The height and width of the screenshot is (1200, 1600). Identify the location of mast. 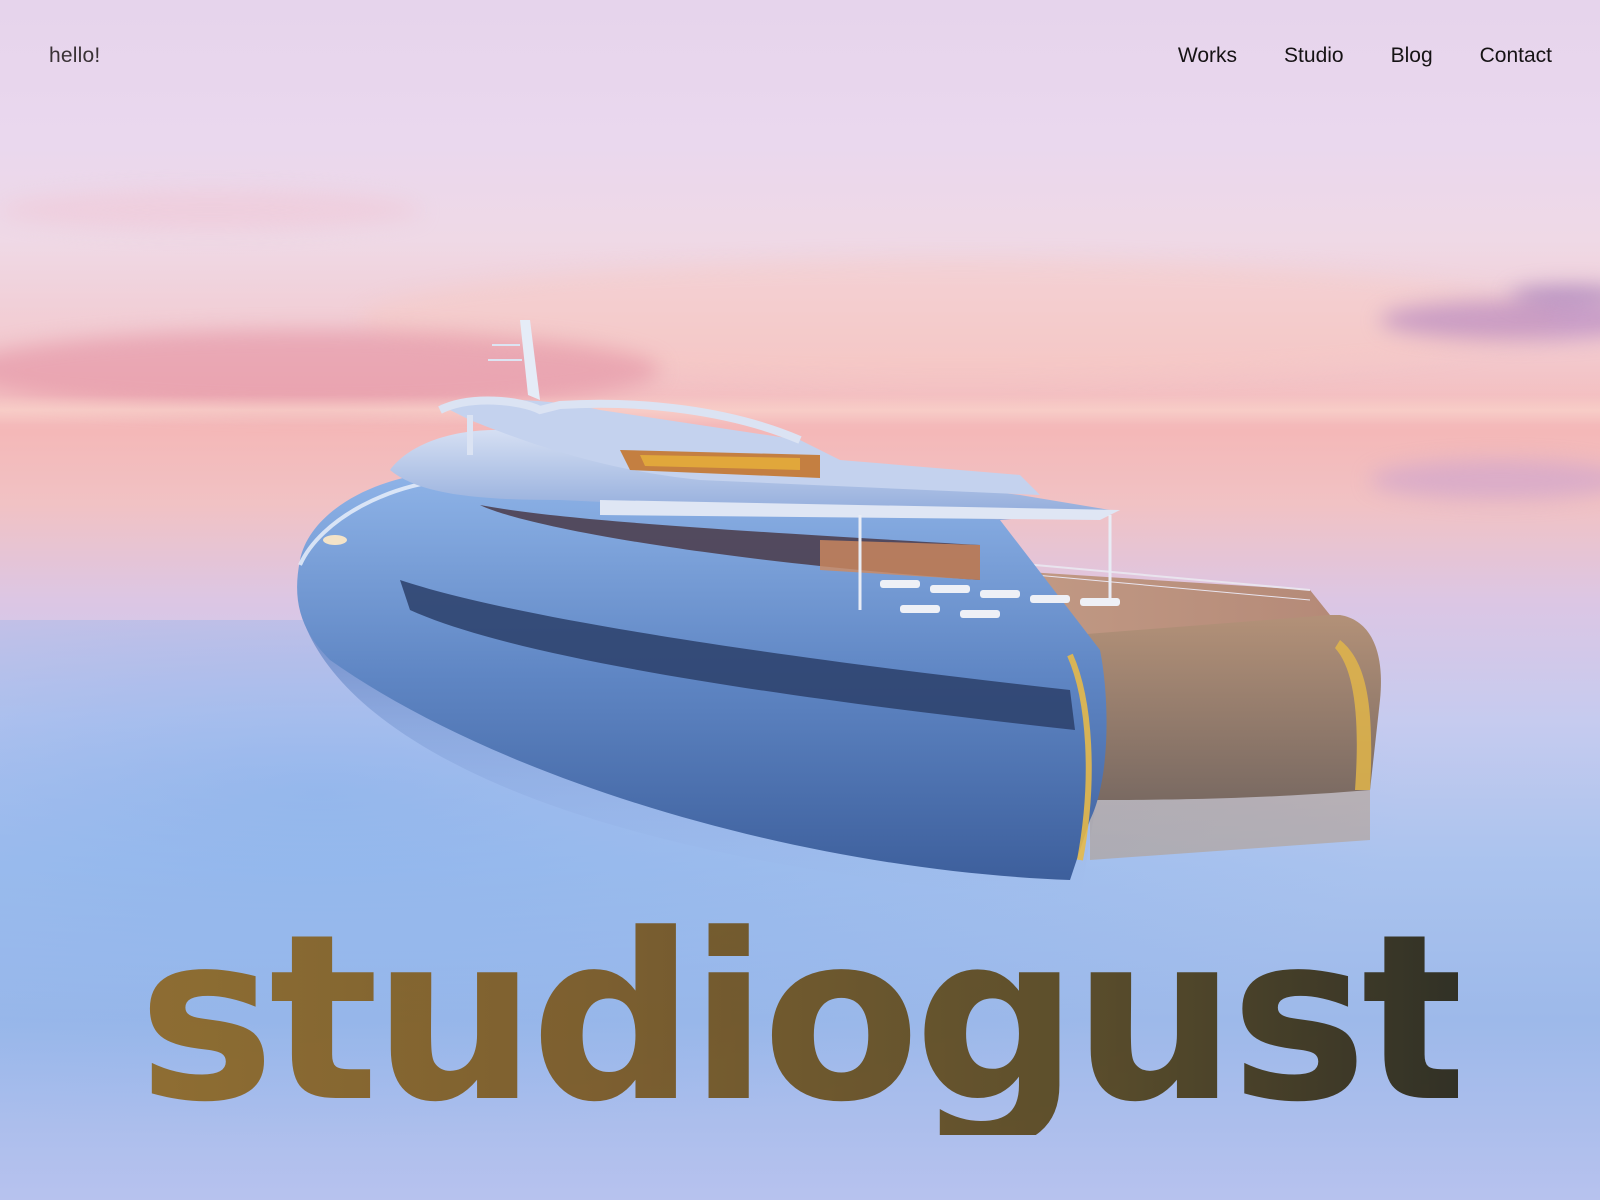
(530, 360).